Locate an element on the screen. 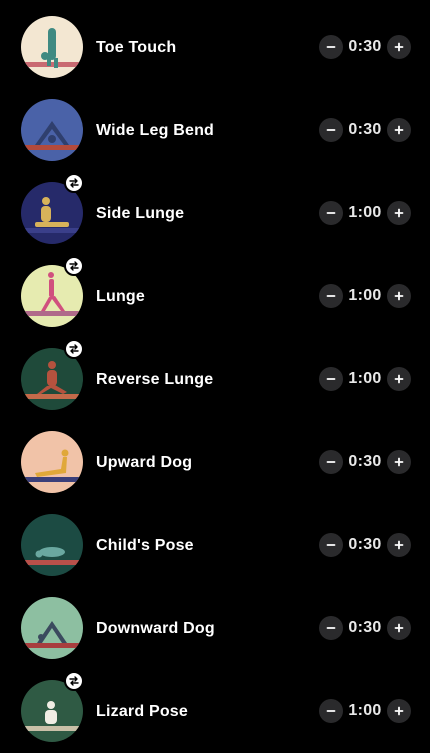 The width and height of the screenshot is (430, 753). exercise-row: Wide Leg Bend 0:30 is located at coordinates (215, 130).